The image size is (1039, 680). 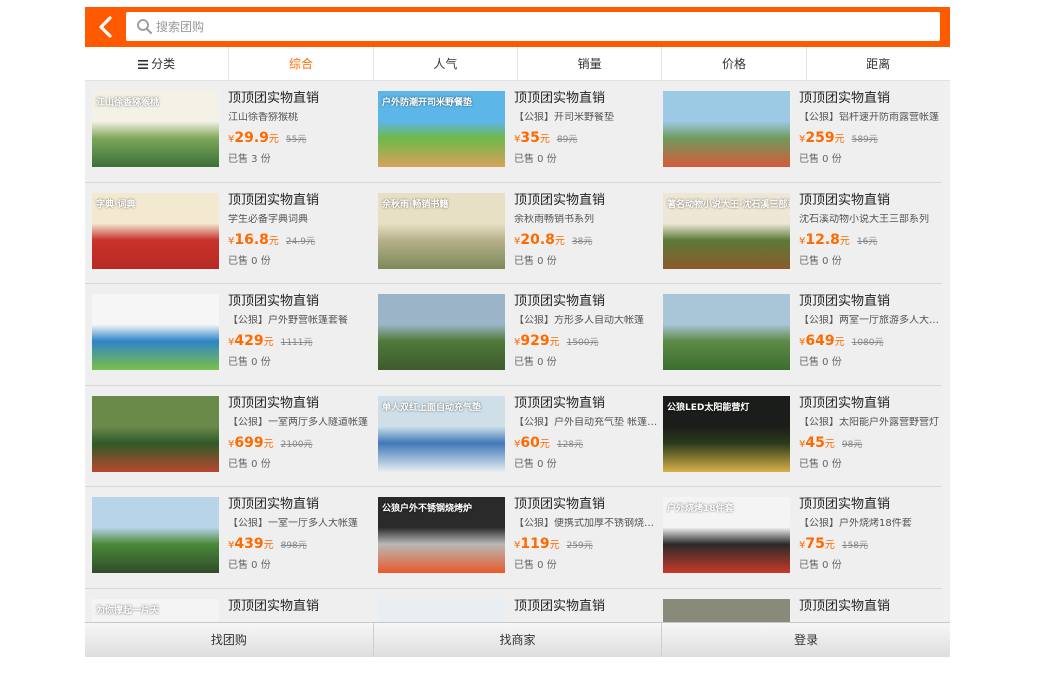 What do you see at coordinates (155, 230) in the screenshot?
I see `product-image: 字典·词典` at bounding box center [155, 230].